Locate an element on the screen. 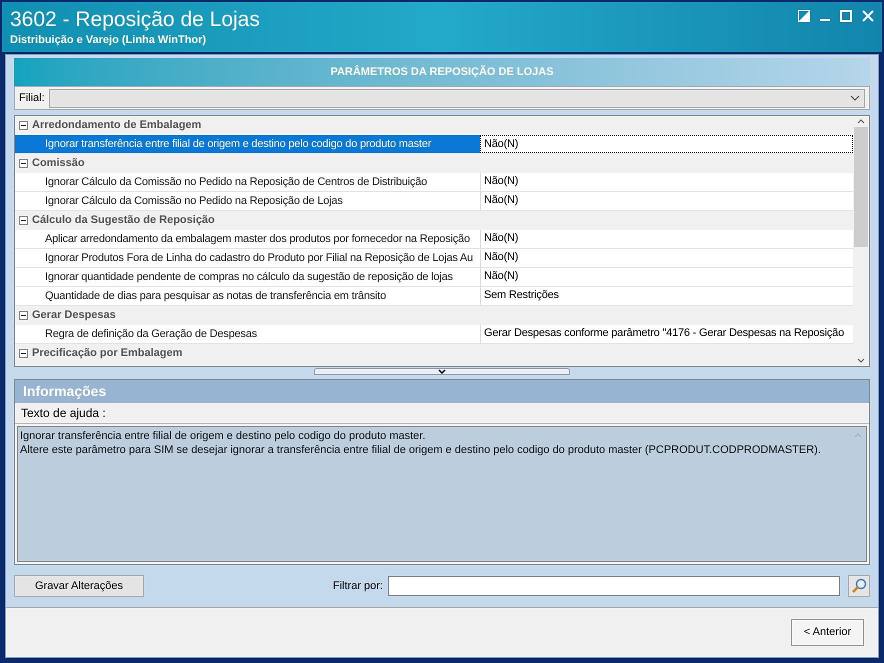 This screenshot has height=663, width=884. parameter-row: Regra de definição da Geração de Despesas Gerar Despesas conforme parâmetro "4176 - Gerar Despesas na Reposição is located at coordinates (434, 334).